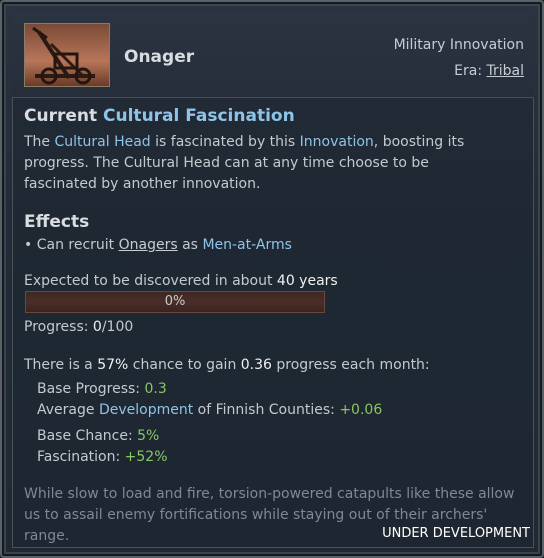  What do you see at coordinates (337, 142) in the screenshot?
I see `innovation-link: Innovation` at bounding box center [337, 142].